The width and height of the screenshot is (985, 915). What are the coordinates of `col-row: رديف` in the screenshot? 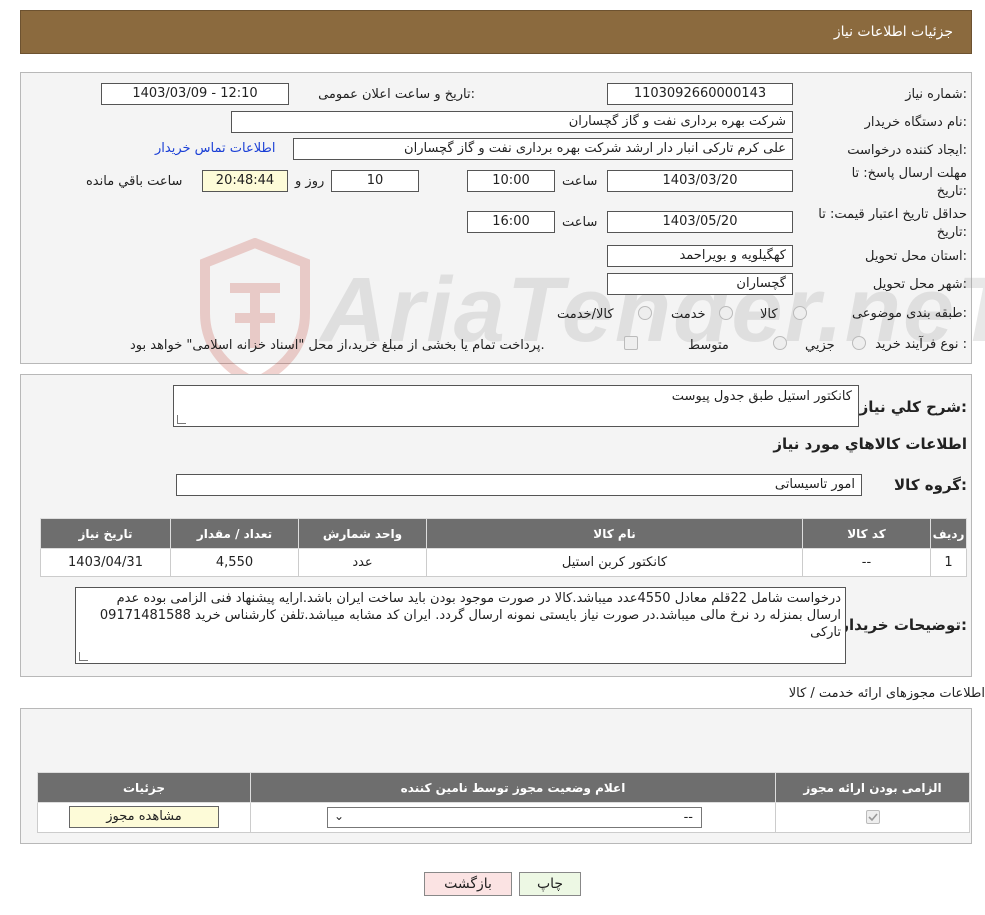 It's located at (948, 533).